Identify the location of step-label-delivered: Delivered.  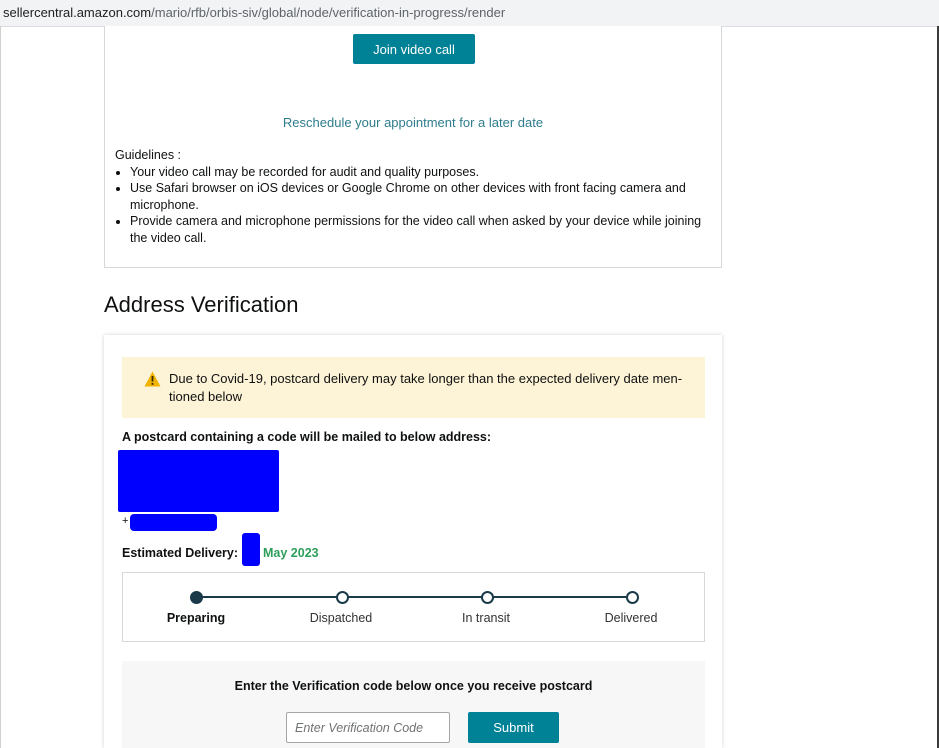
(631, 618).